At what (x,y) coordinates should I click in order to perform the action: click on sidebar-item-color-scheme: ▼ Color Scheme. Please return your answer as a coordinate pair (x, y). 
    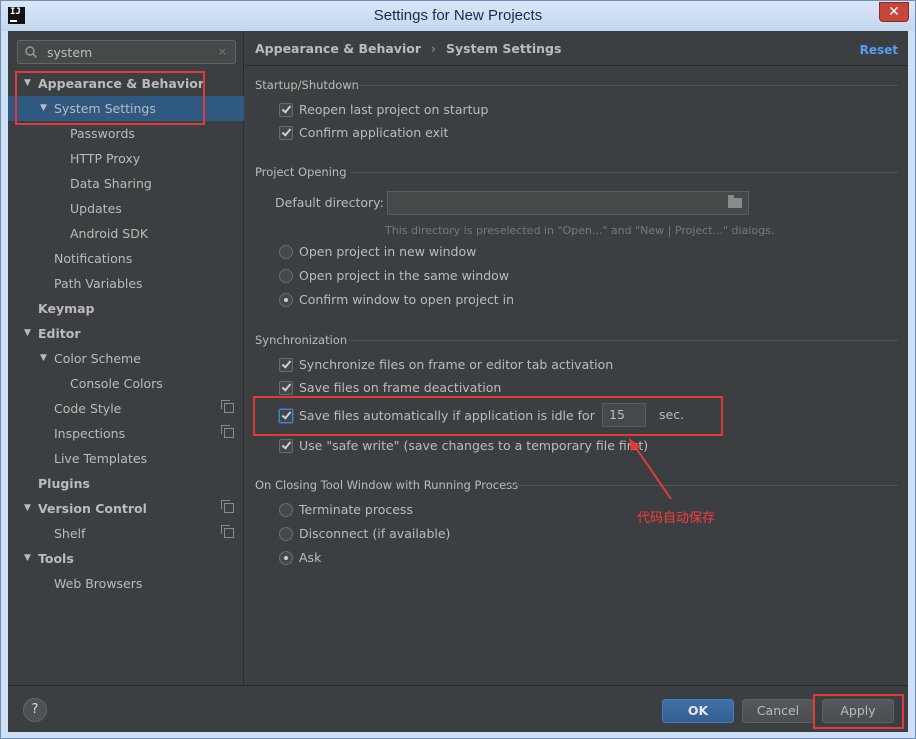
    Looking at the image, I should click on (126, 358).